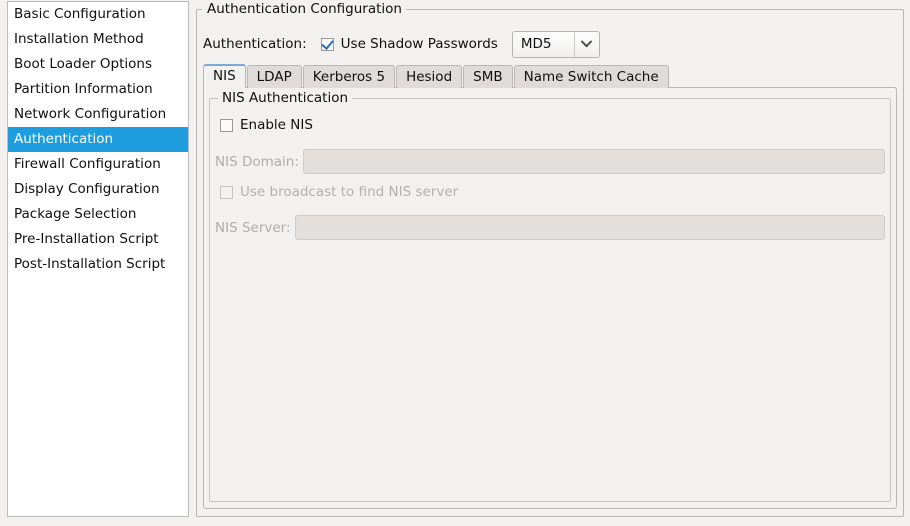 Image resolution: width=910 pixels, height=526 pixels. What do you see at coordinates (86, 239) in the screenshot?
I see `sidebar-item-label: Pre-Installation Script` at bounding box center [86, 239].